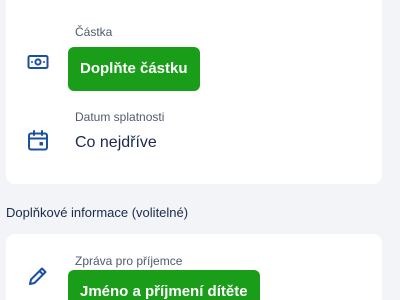  Describe the element at coordinates (120, 117) in the screenshot. I see `due-date-label: Datum splatnosti` at that location.